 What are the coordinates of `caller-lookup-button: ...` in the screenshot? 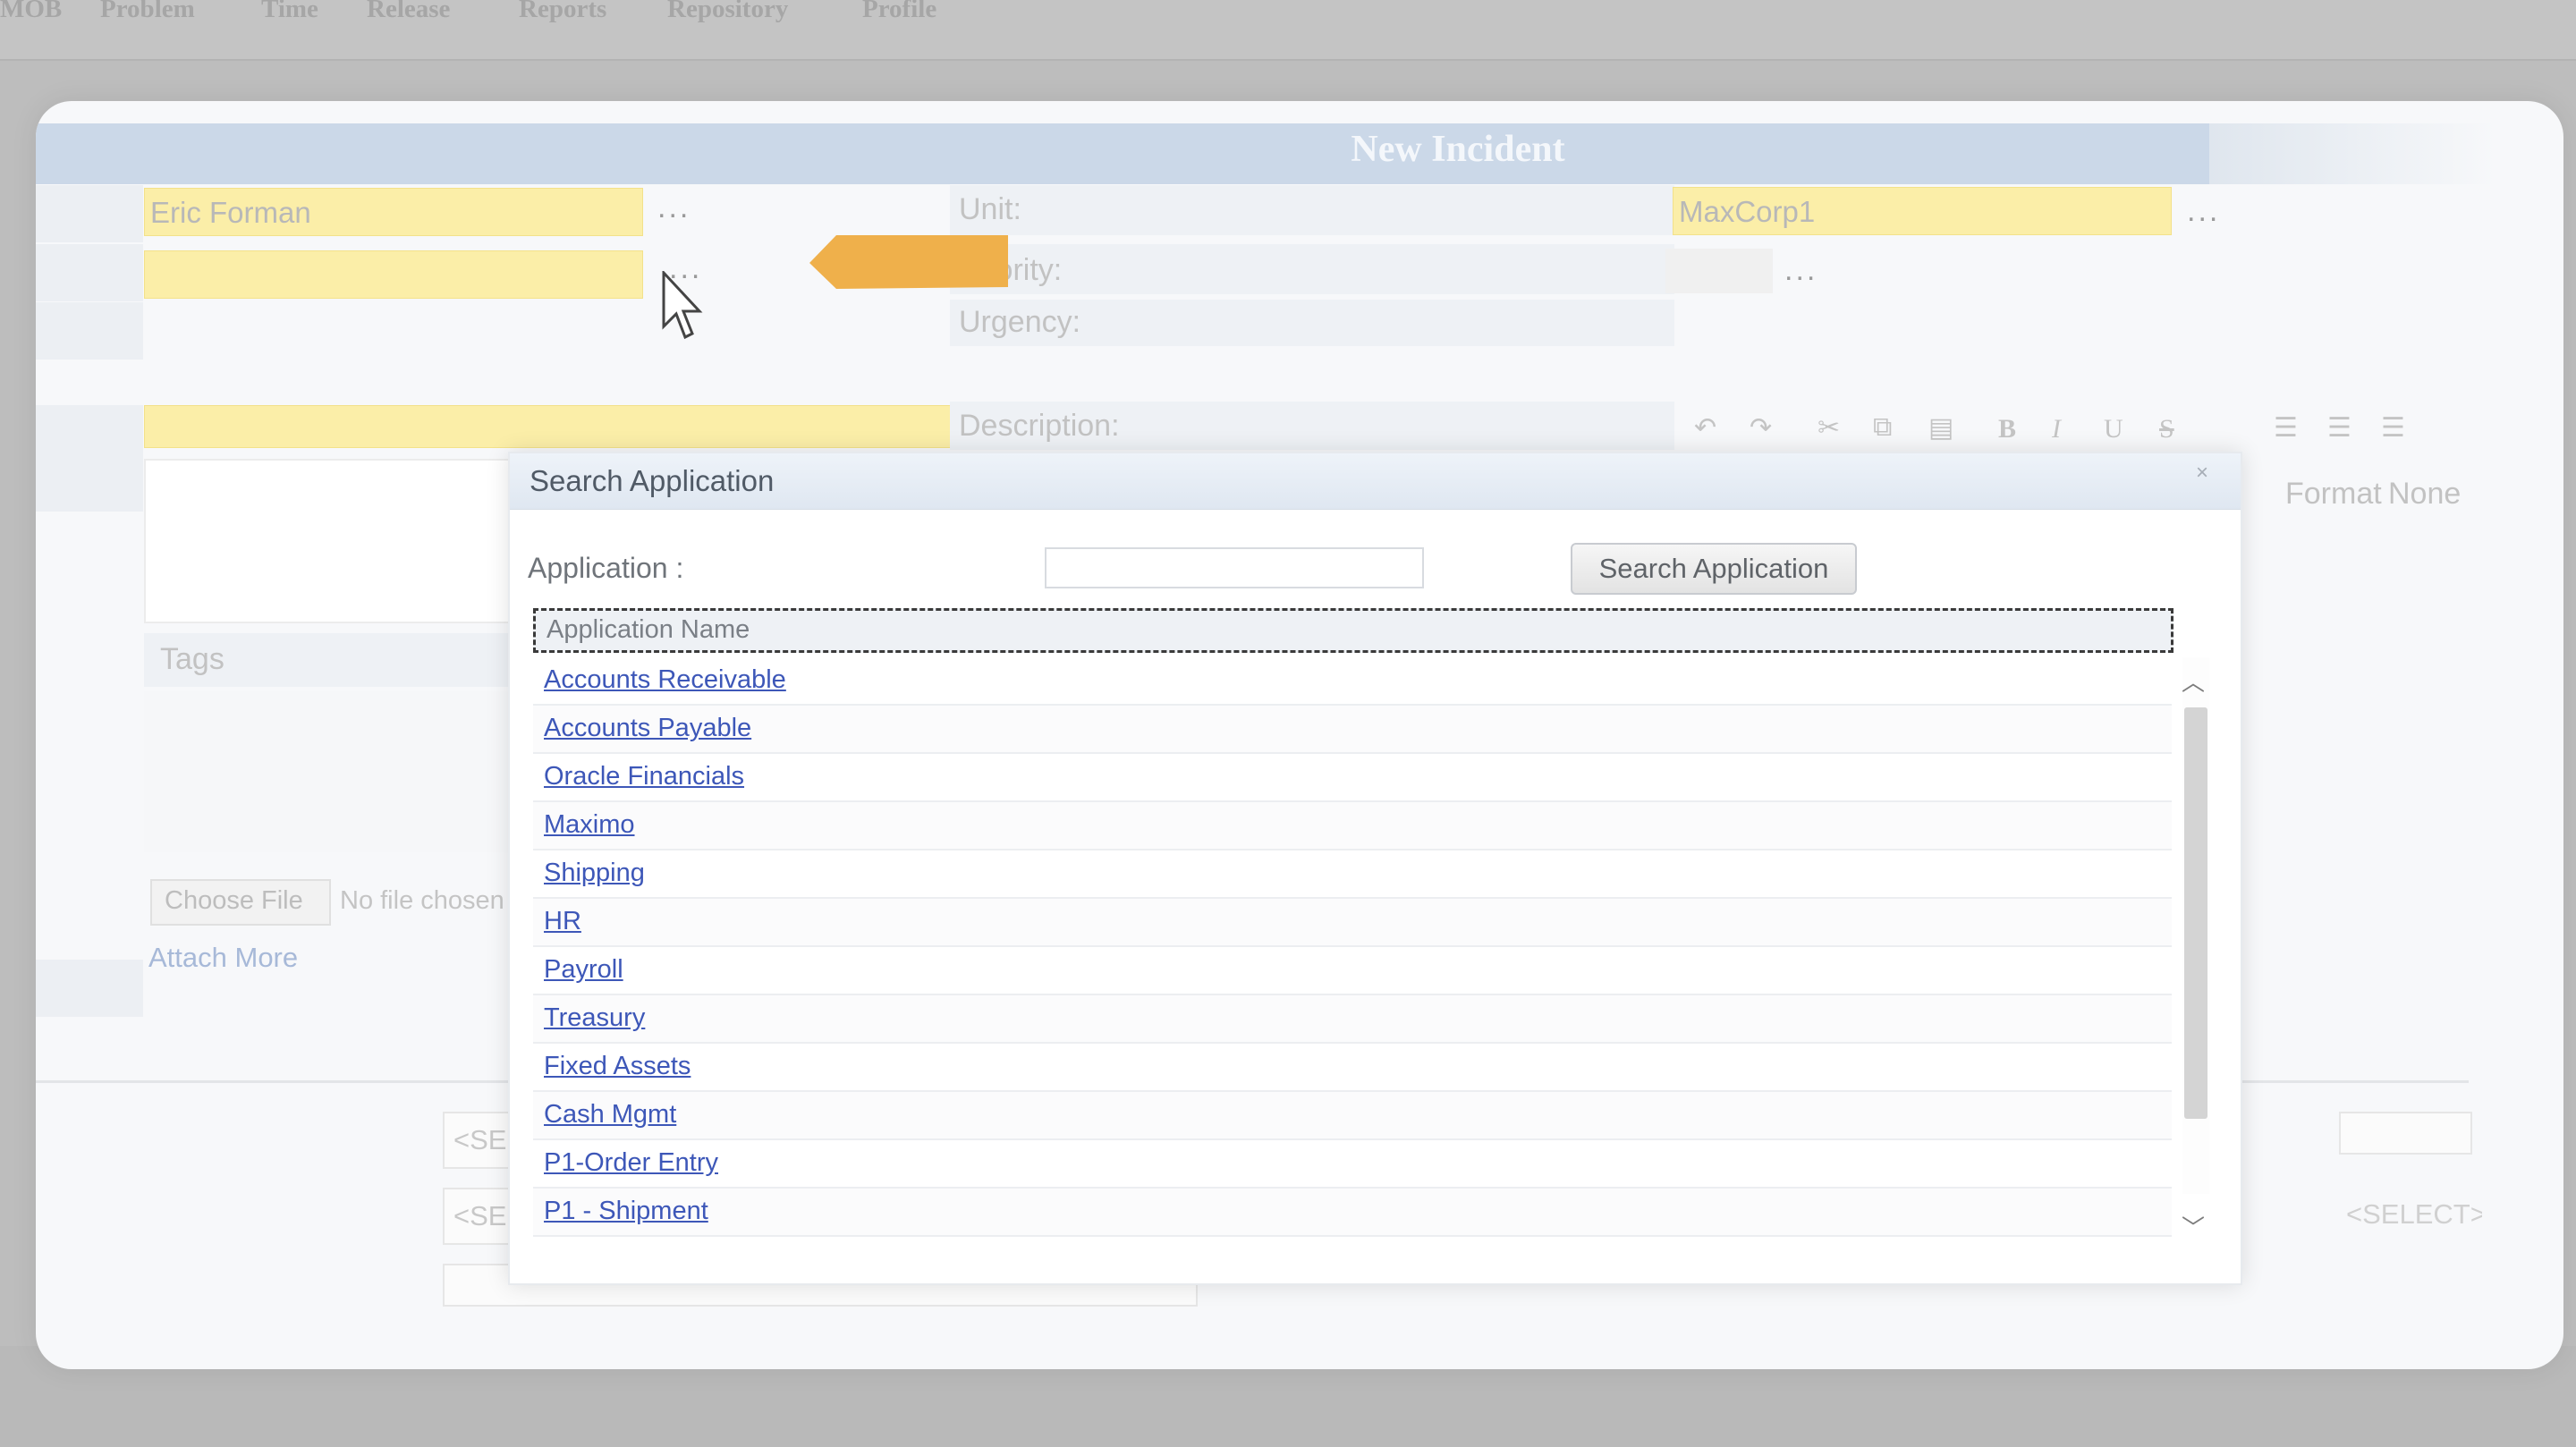 It's located at (674, 207).